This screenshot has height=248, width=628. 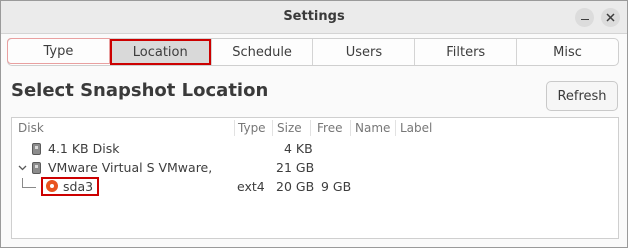 What do you see at coordinates (130, 167) in the screenshot?
I see `disk-name: VMware Virtual S VMware,` at bounding box center [130, 167].